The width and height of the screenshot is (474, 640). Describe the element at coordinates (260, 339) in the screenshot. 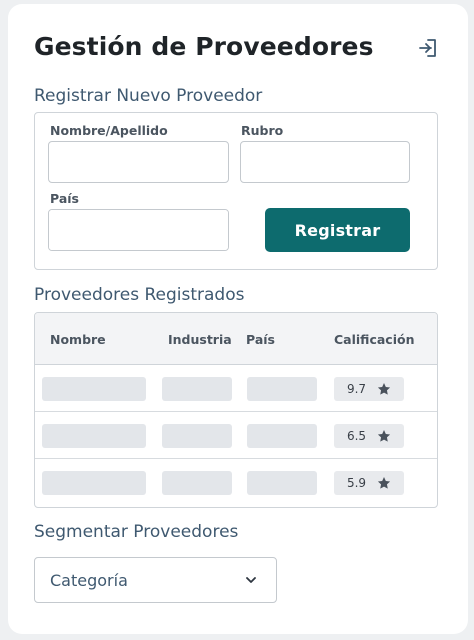

I see `column-header-country: País` at that location.